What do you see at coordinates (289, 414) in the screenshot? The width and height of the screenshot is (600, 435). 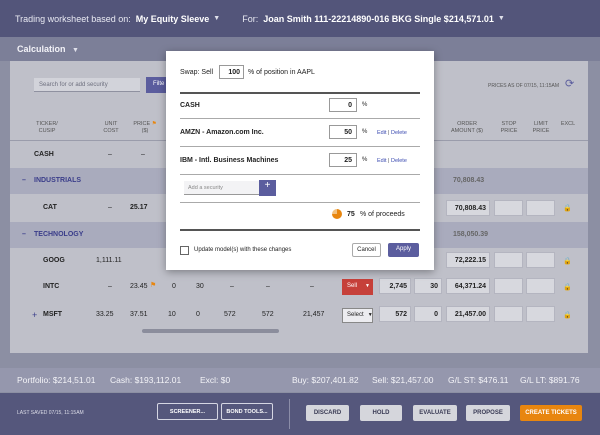 I see `footer-divider` at bounding box center [289, 414].